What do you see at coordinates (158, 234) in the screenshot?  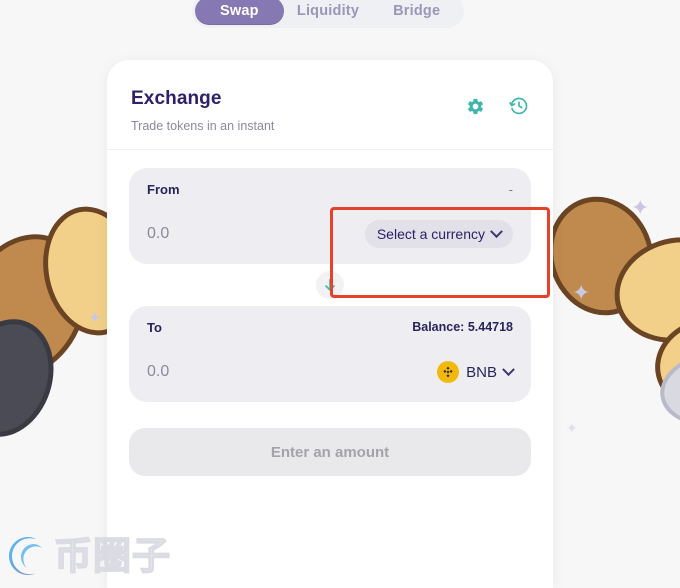 I see `from-amount-input: 0.0` at bounding box center [158, 234].